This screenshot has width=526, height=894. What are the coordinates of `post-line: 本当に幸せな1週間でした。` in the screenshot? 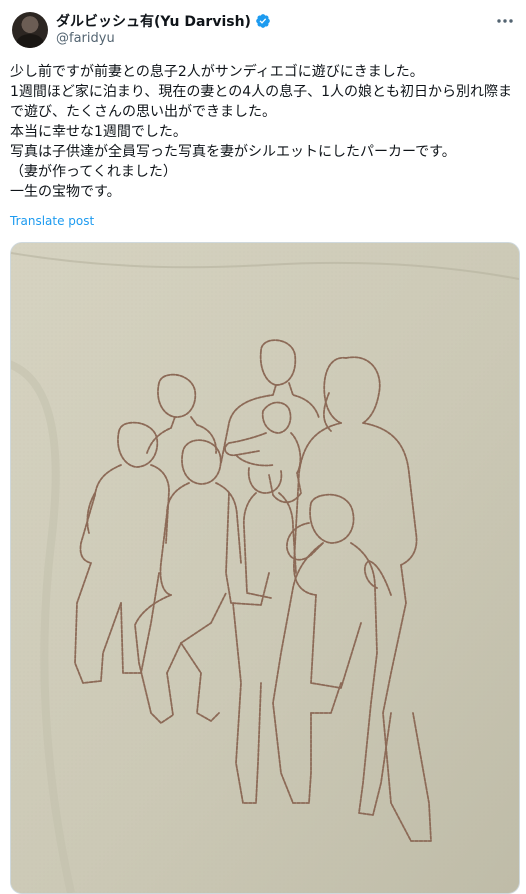 It's located at (98, 132).